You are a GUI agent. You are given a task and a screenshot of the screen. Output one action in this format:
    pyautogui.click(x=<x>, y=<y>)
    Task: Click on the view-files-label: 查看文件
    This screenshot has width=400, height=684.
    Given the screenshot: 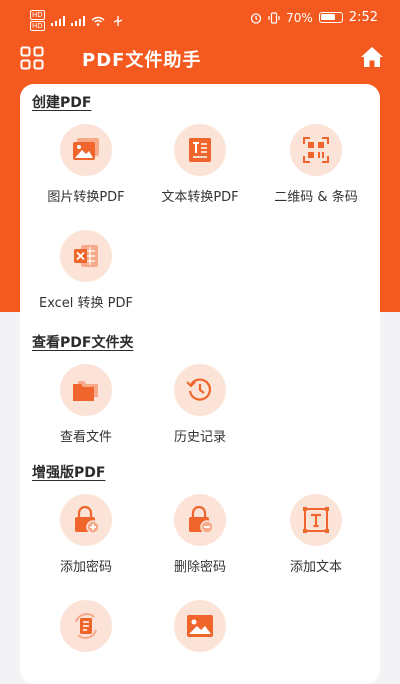 What is the action you would take?
    pyautogui.click(x=85, y=437)
    